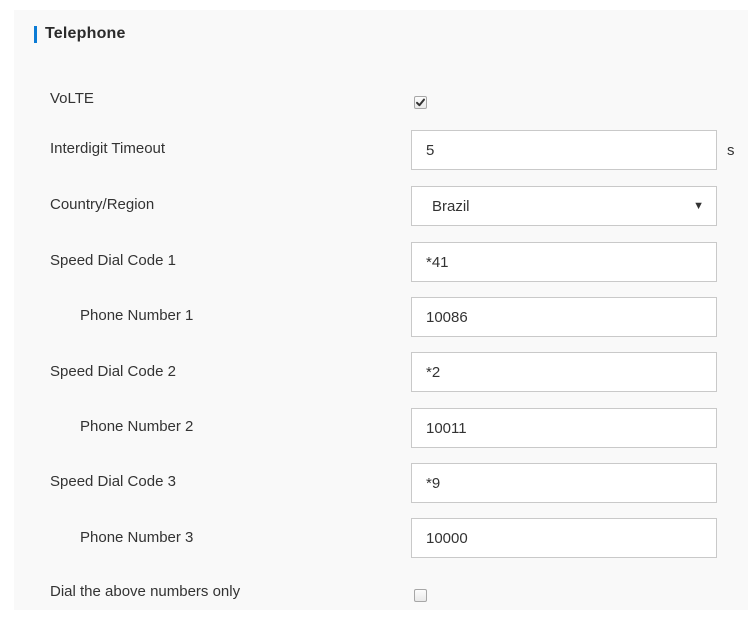 This screenshot has width=756, height=619. I want to click on check-icon, so click(420, 102).